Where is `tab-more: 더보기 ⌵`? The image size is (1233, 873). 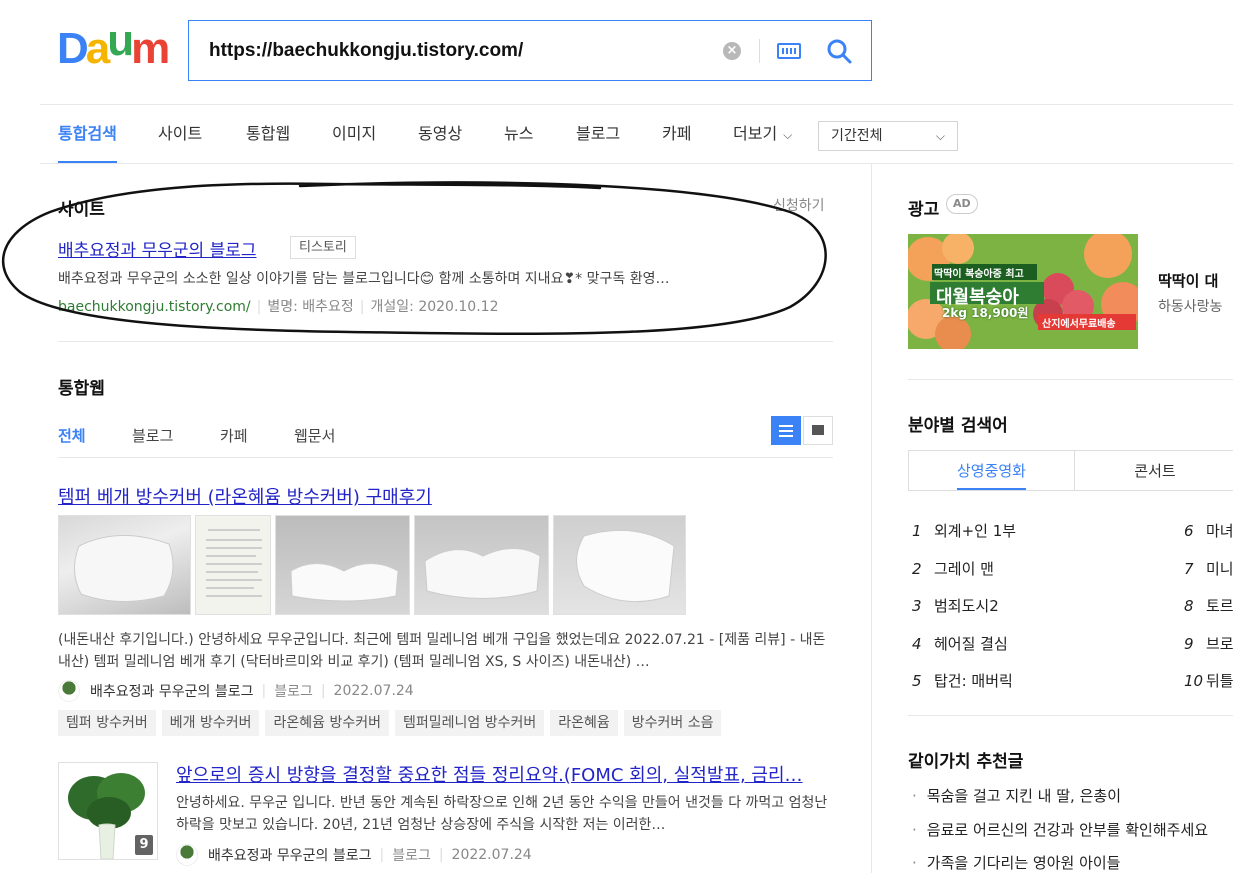
tab-more: 더보기 ⌵ is located at coordinates (762, 134).